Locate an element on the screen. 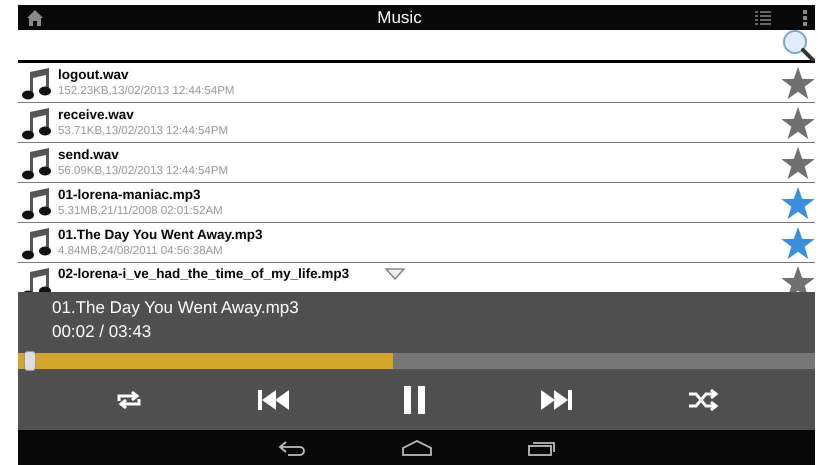 This screenshot has width=821, height=465. overflow-menu-icon is located at coordinates (805, 18).